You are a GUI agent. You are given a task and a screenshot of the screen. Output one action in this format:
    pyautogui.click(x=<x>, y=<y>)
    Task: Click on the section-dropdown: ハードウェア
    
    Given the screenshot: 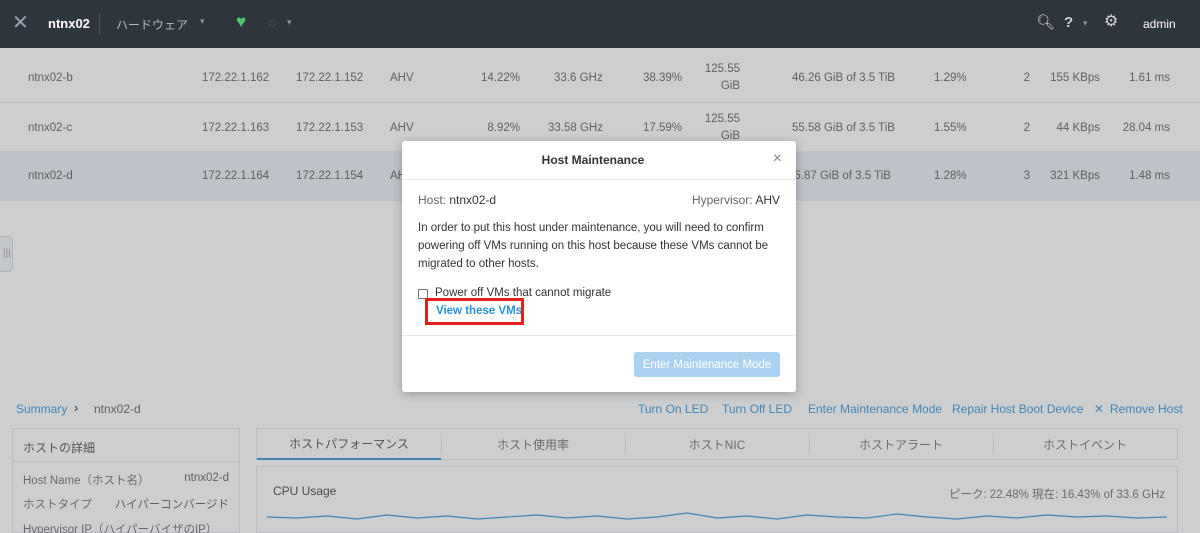 What is the action you would take?
    pyautogui.click(x=152, y=24)
    